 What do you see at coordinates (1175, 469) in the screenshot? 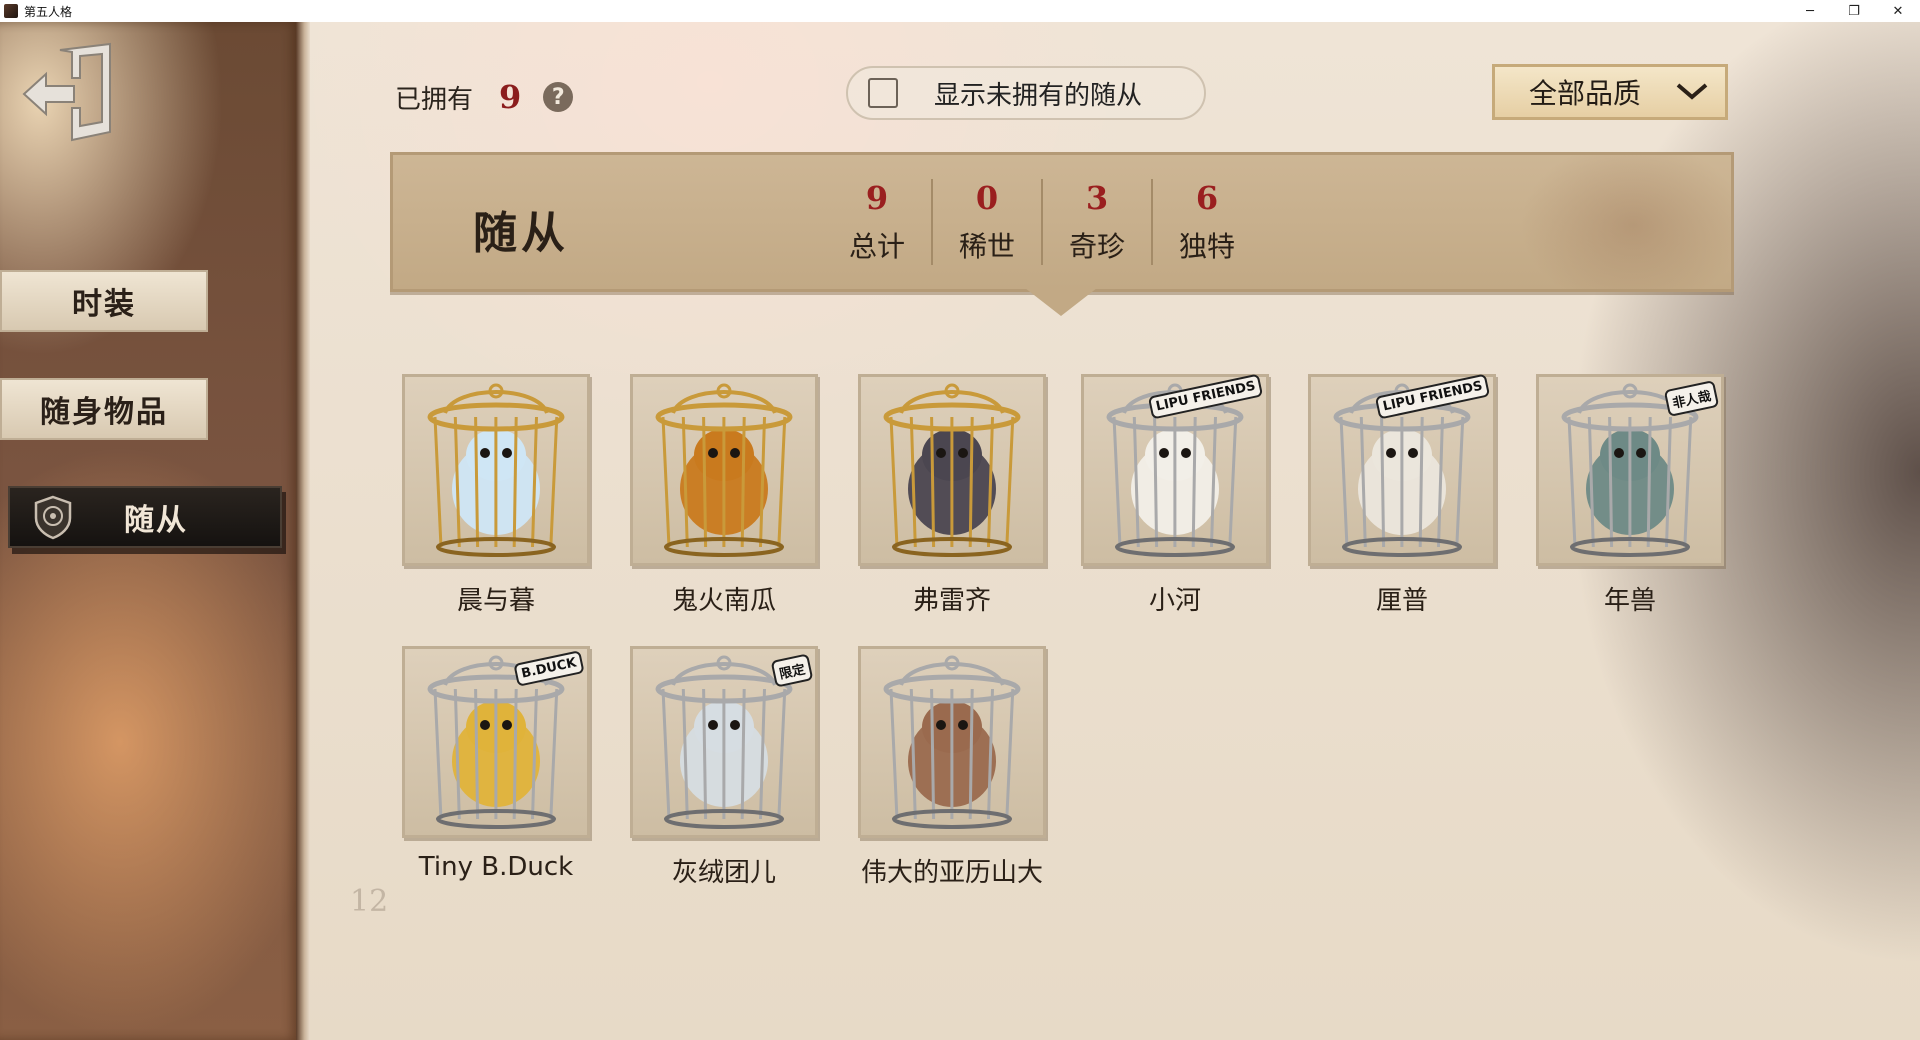
I see `companion-portrait-3: LIPU FRIENDS` at bounding box center [1175, 469].